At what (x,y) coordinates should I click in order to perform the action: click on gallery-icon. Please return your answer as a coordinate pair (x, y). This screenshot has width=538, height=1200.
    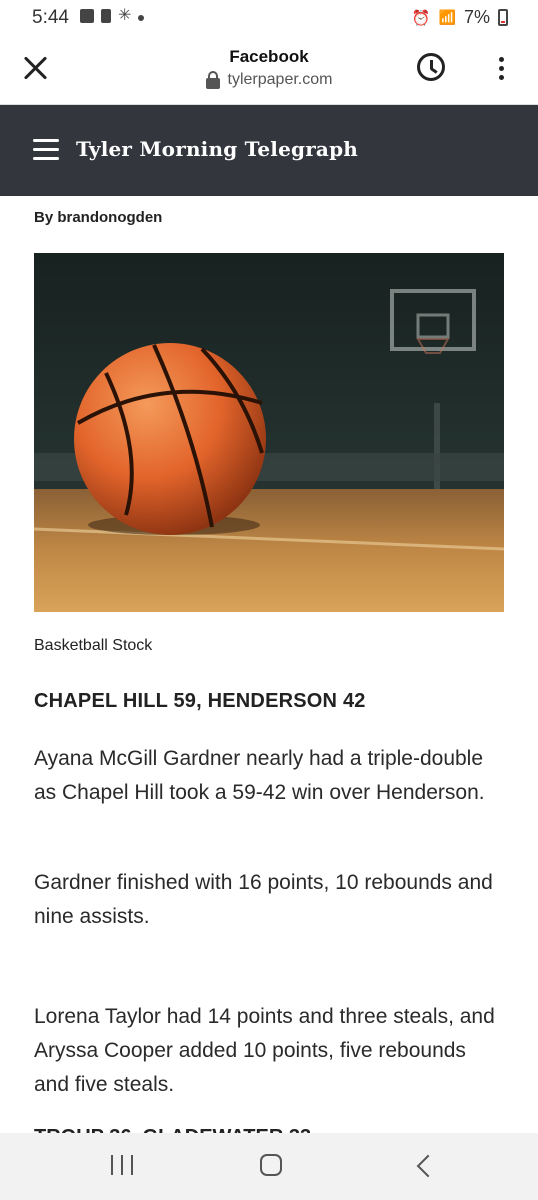
    Looking at the image, I should click on (87, 16).